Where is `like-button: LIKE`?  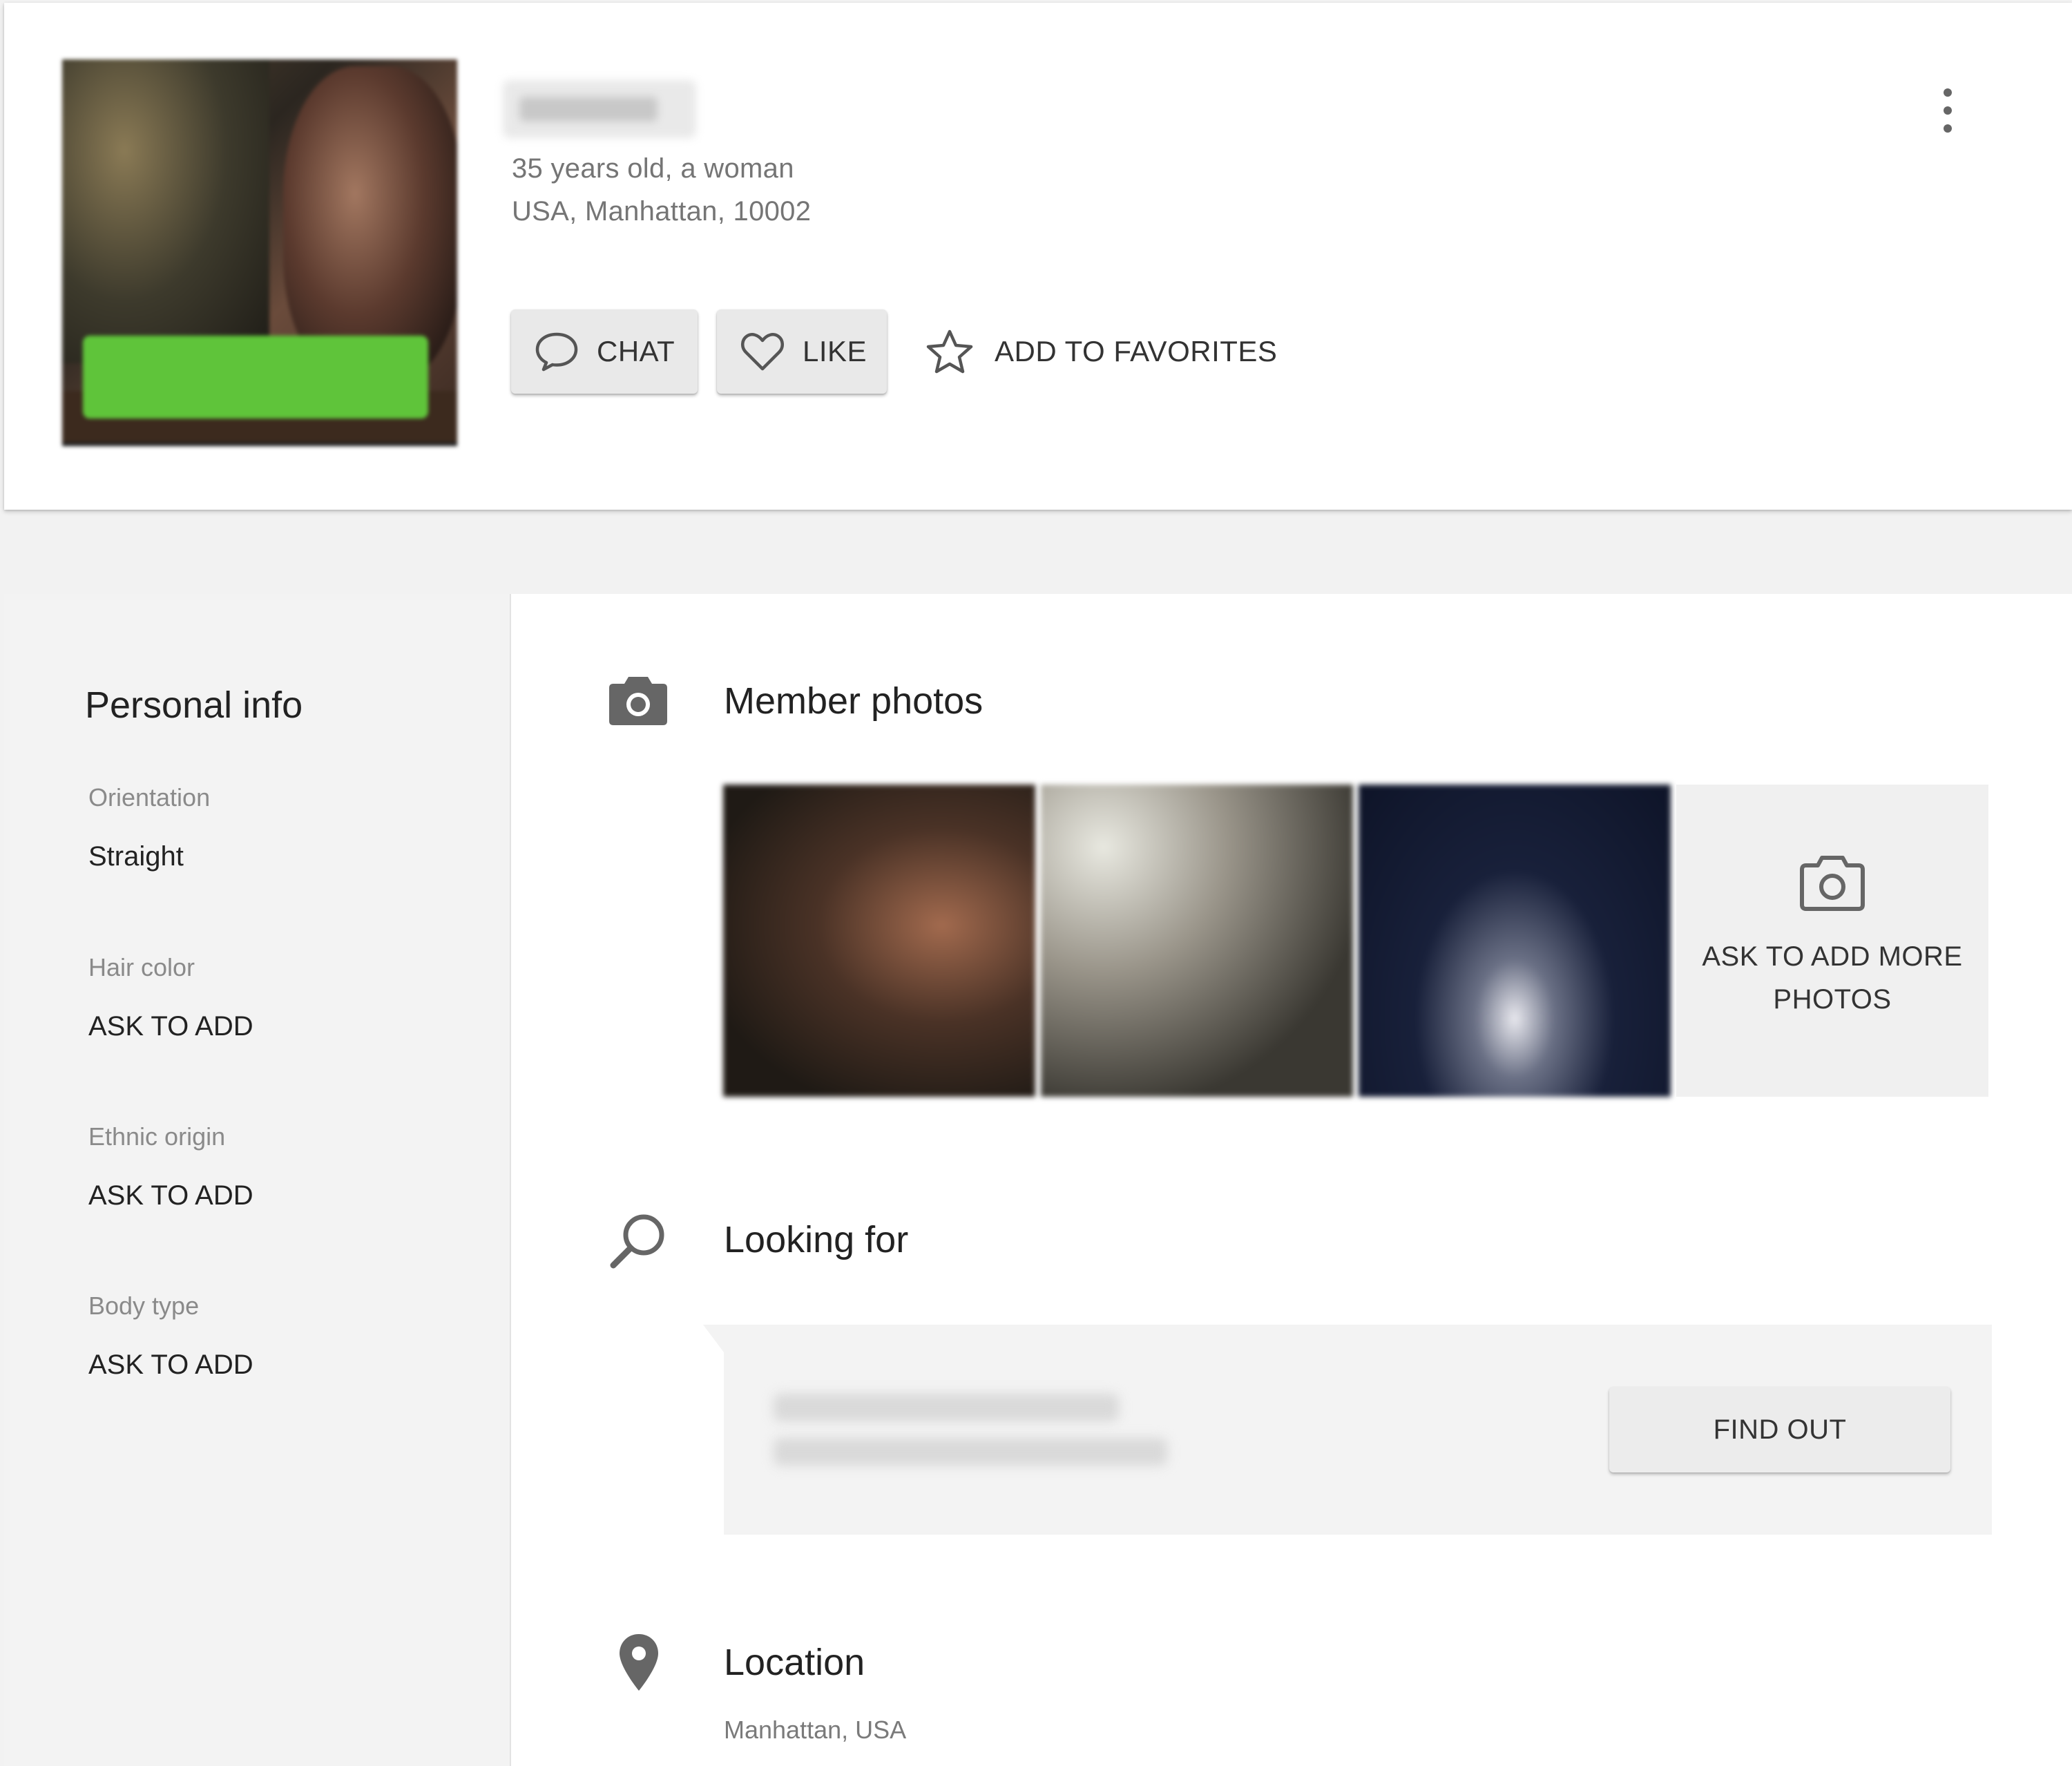 like-button: LIKE is located at coordinates (802, 351).